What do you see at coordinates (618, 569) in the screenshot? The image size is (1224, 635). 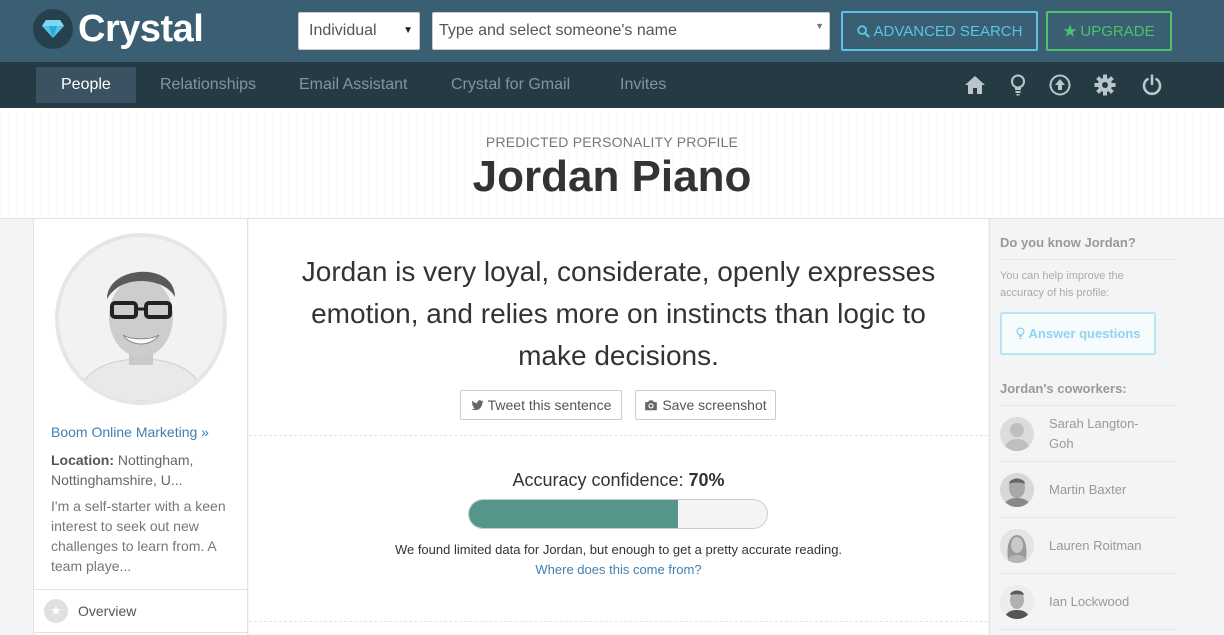 I see `where-link: Where does this come from?` at bounding box center [618, 569].